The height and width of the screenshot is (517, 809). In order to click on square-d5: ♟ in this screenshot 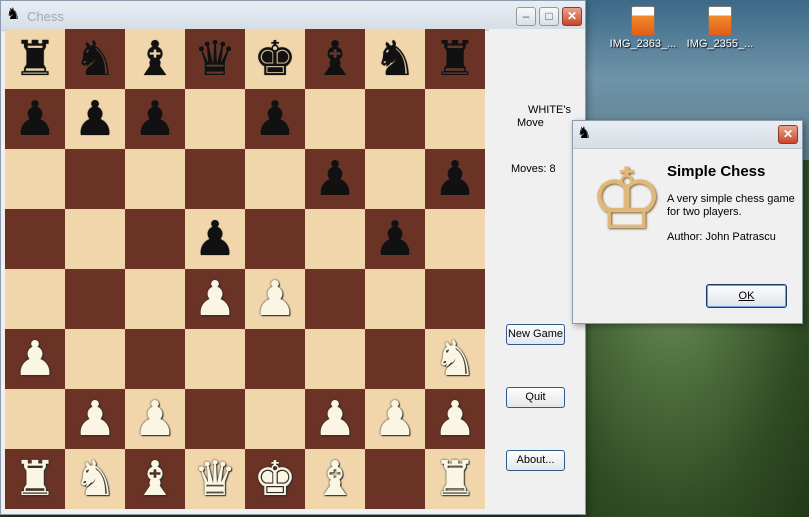, I will do `click(215, 239)`.